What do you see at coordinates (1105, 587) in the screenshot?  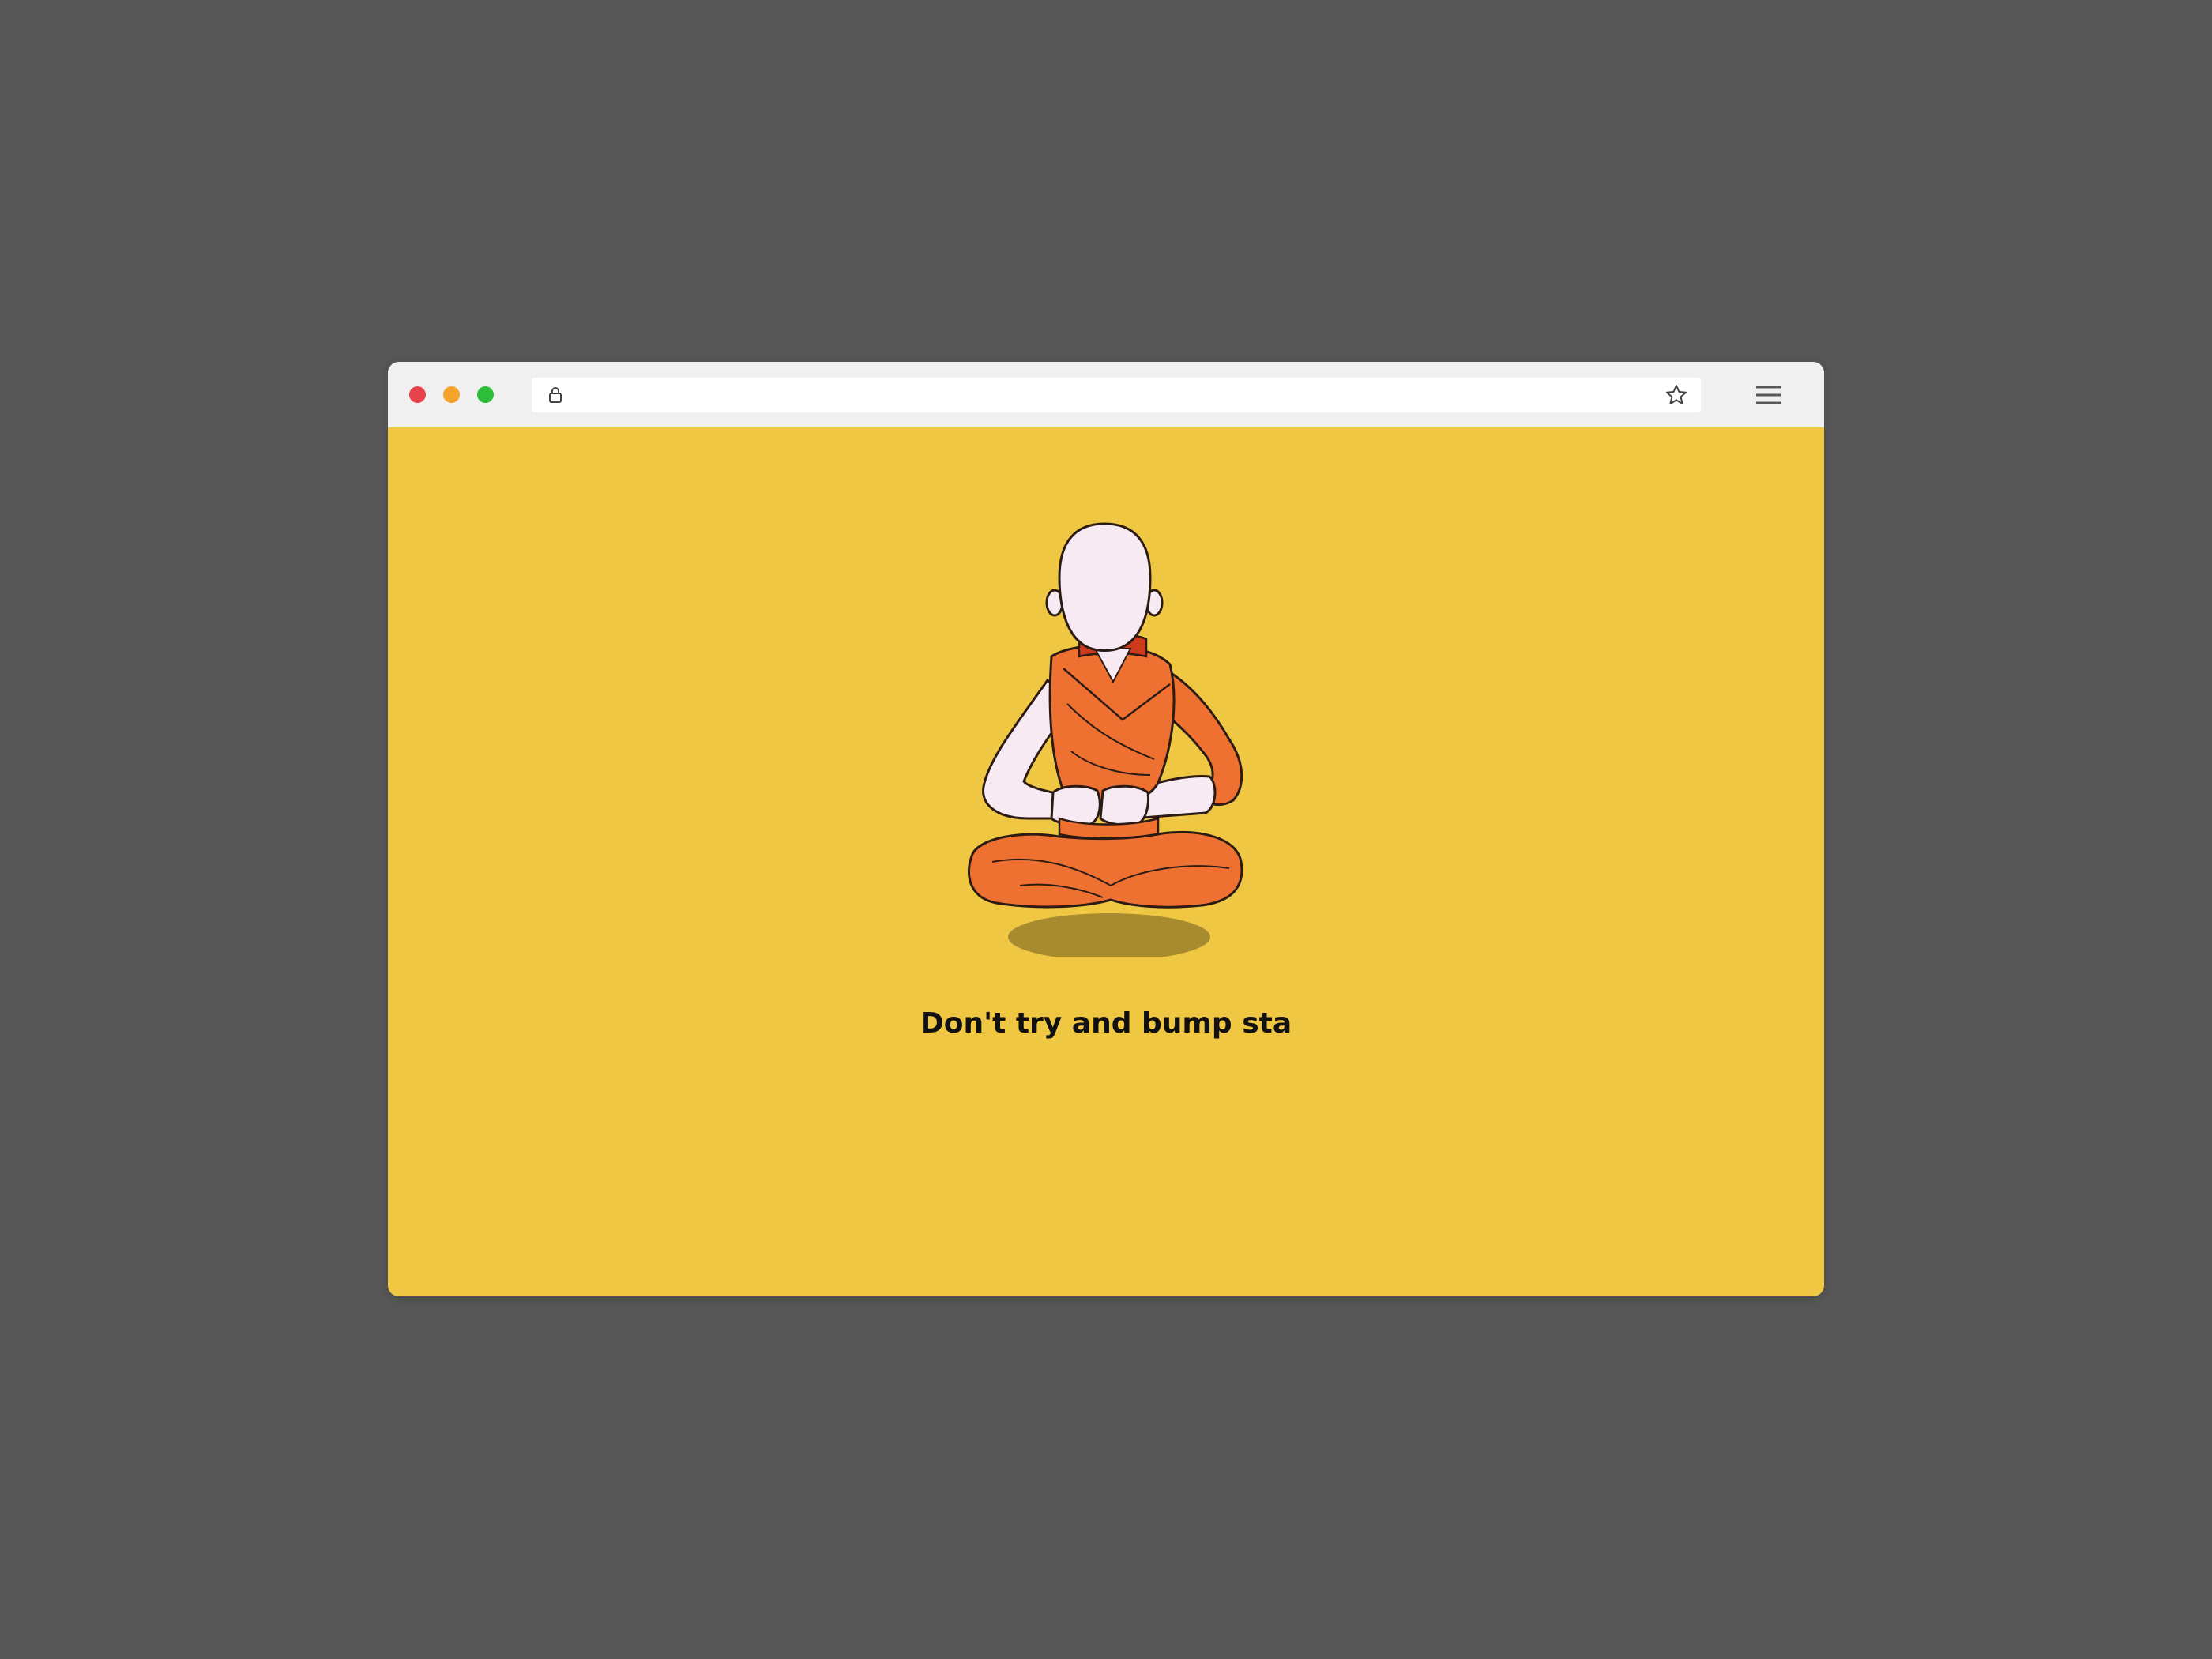 I see `monk-head` at bounding box center [1105, 587].